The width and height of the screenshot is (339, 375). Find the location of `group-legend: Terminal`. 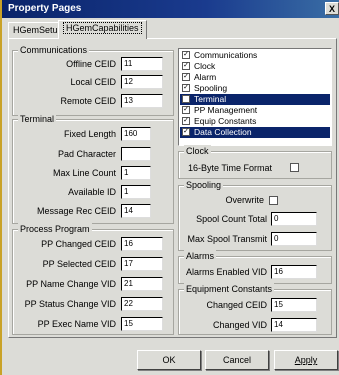

group-legend: Terminal is located at coordinates (37, 119).